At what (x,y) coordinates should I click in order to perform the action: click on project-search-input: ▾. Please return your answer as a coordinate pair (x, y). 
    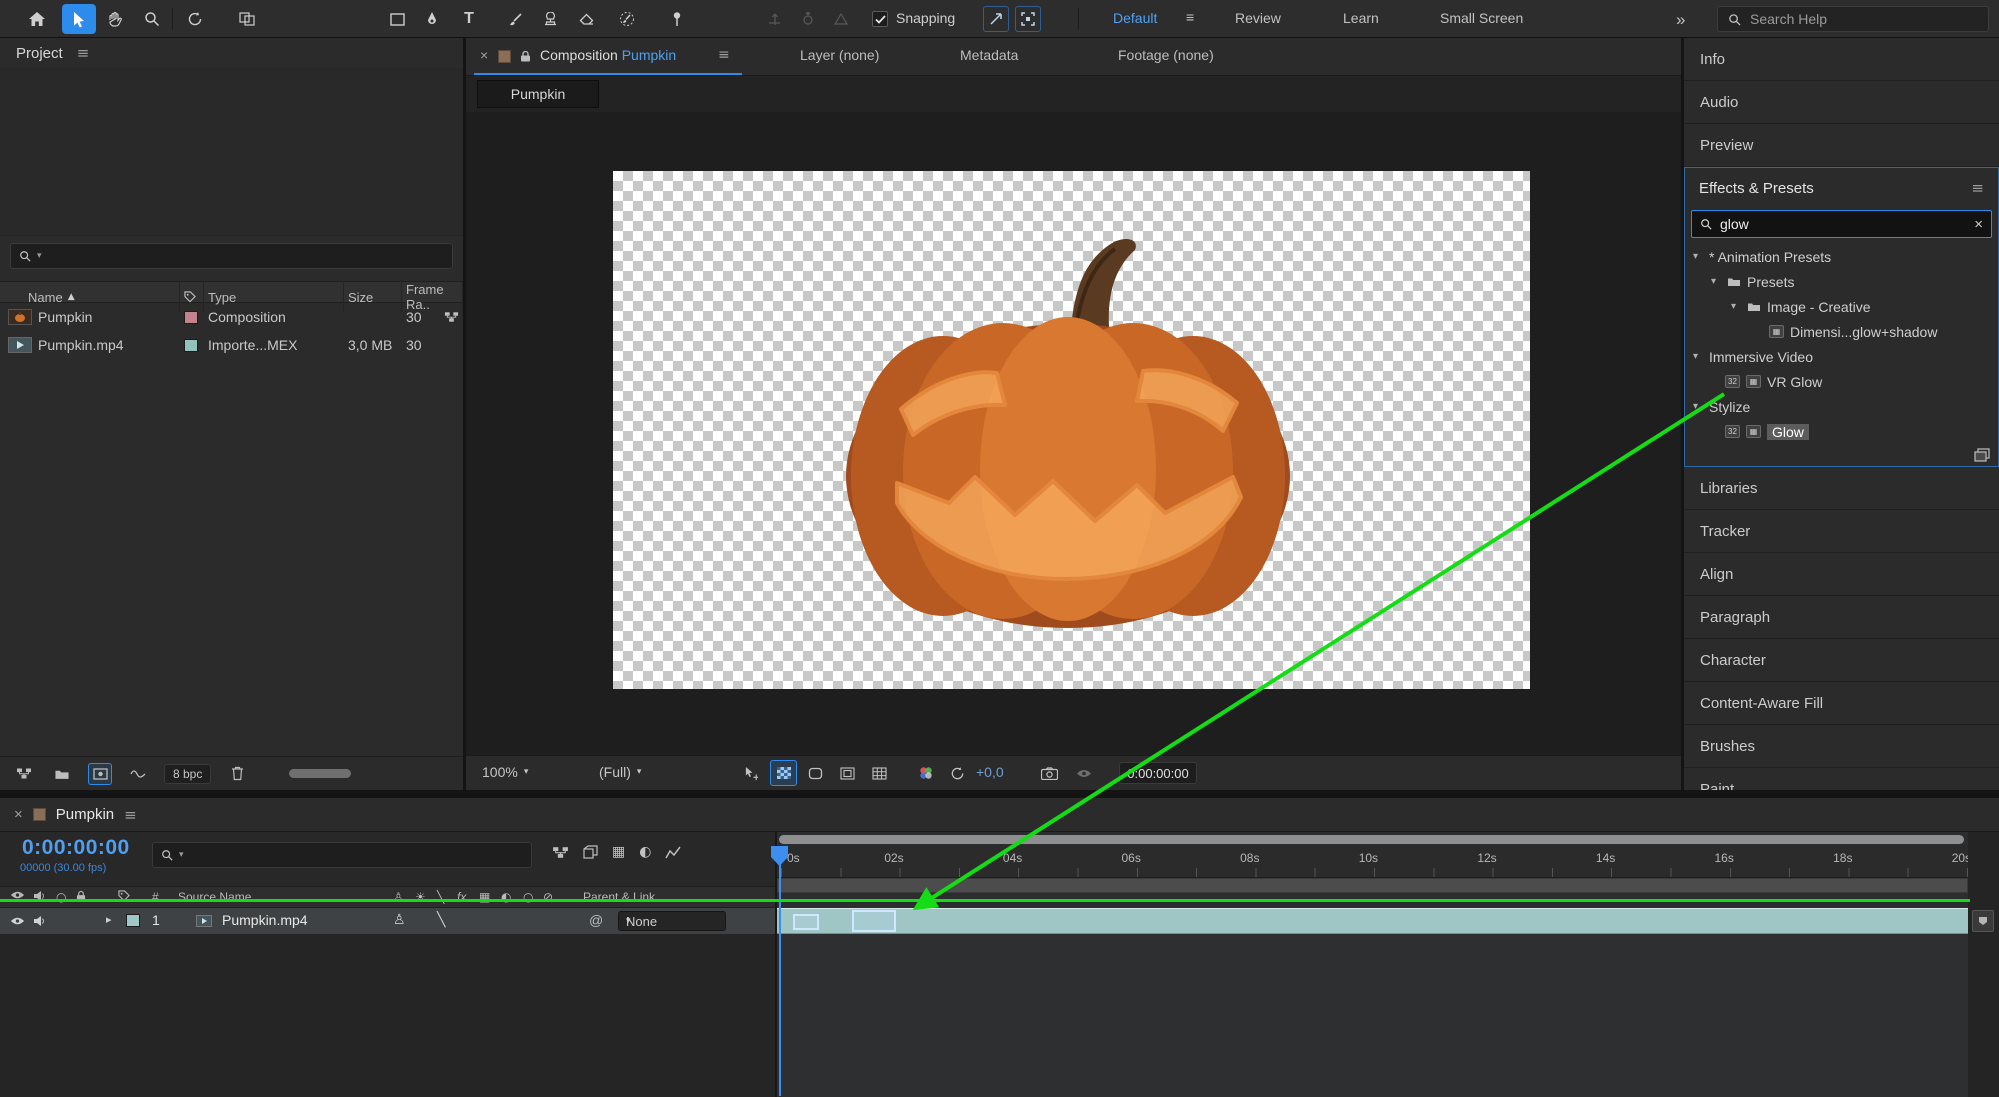
    Looking at the image, I should click on (231, 256).